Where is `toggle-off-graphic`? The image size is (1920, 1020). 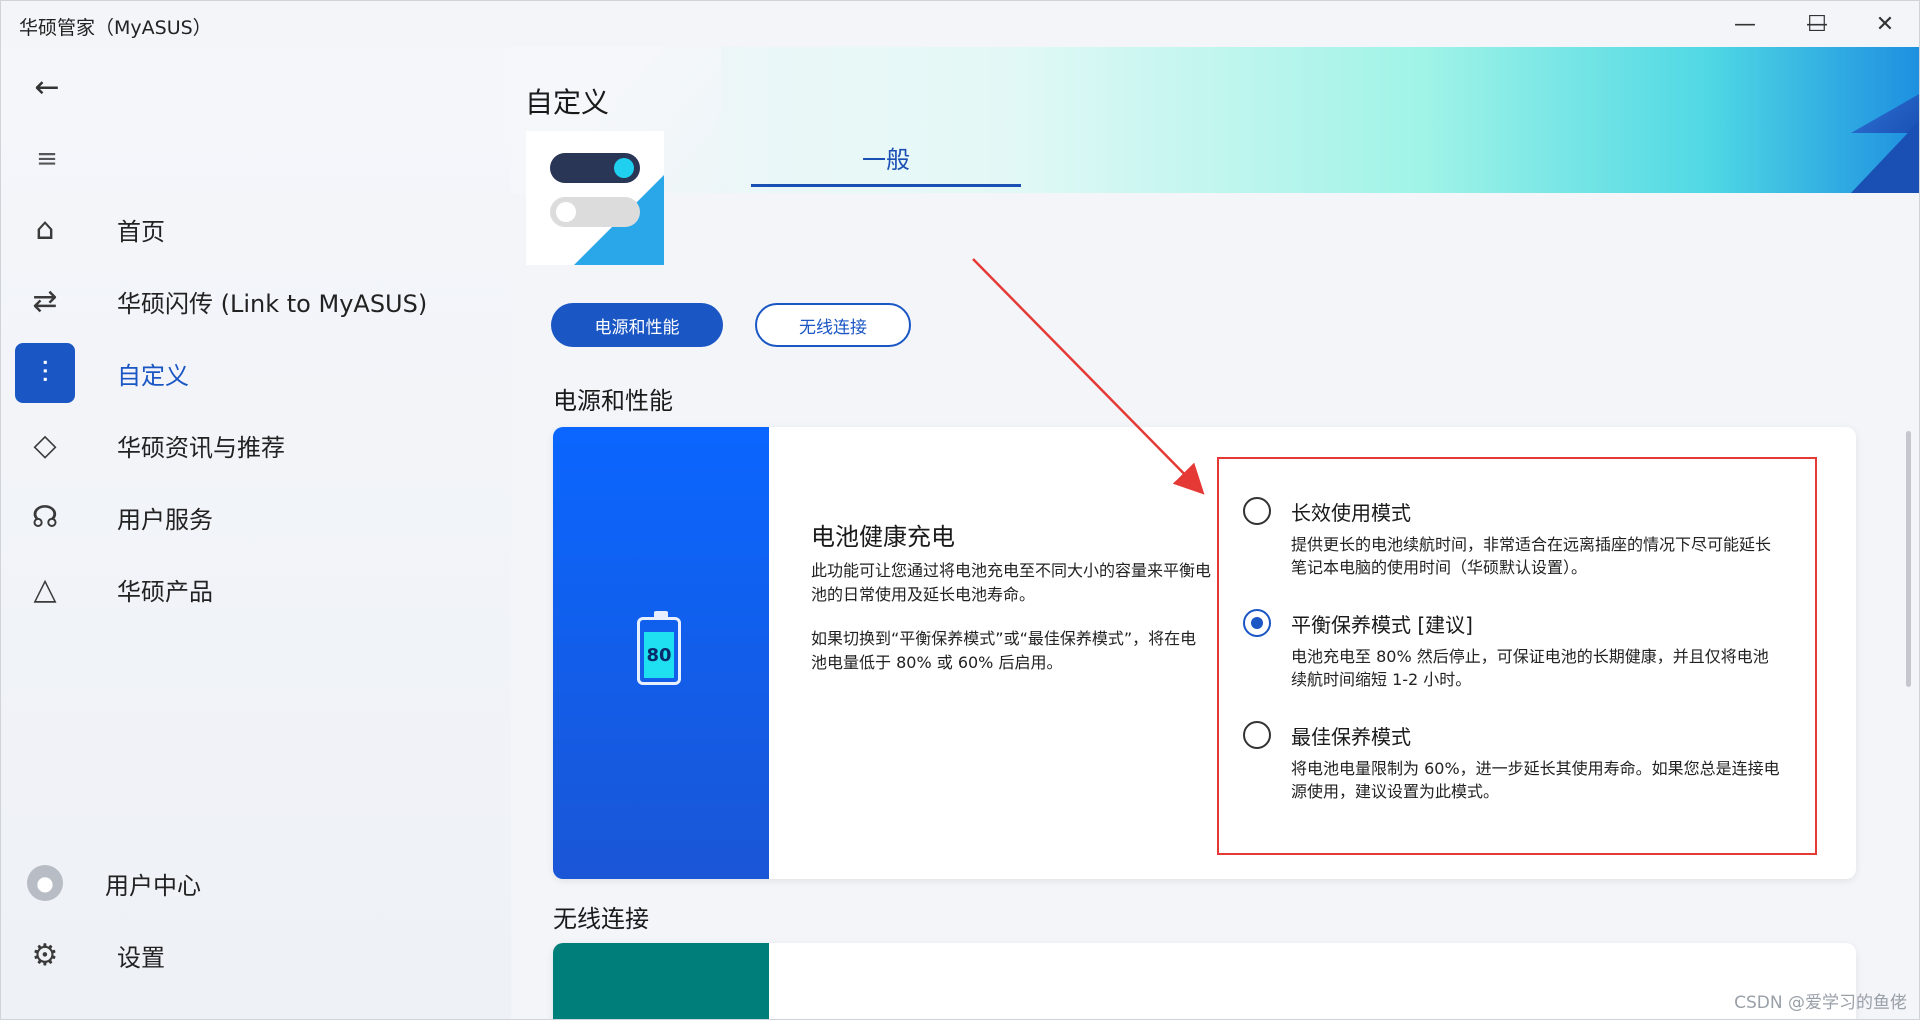
toggle-off-graphic is located at coordinates (595, 212).